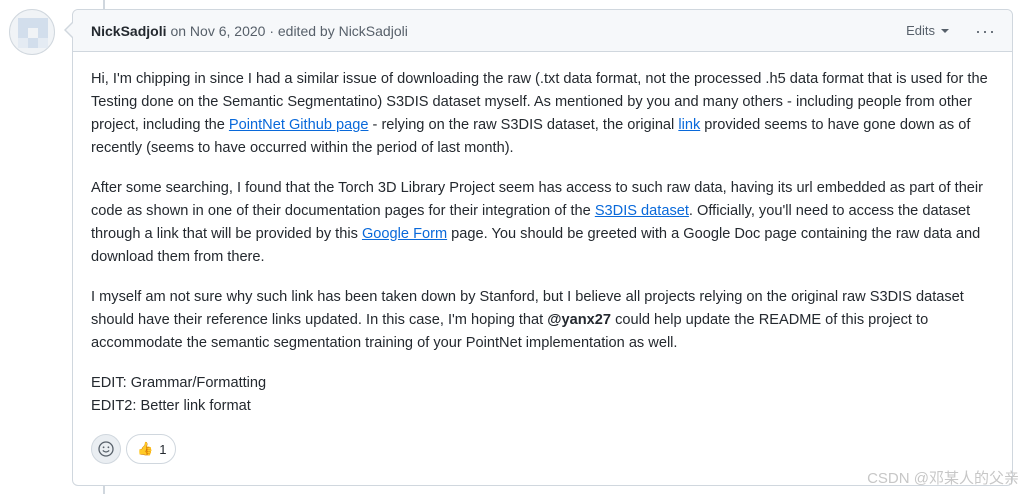  What do you see at coordinates (288, 31) in the screenshot?
I see `comment-meta: on Nov 6, 2020 · edited by NickSadjoli` at bounding box center [288, 31].